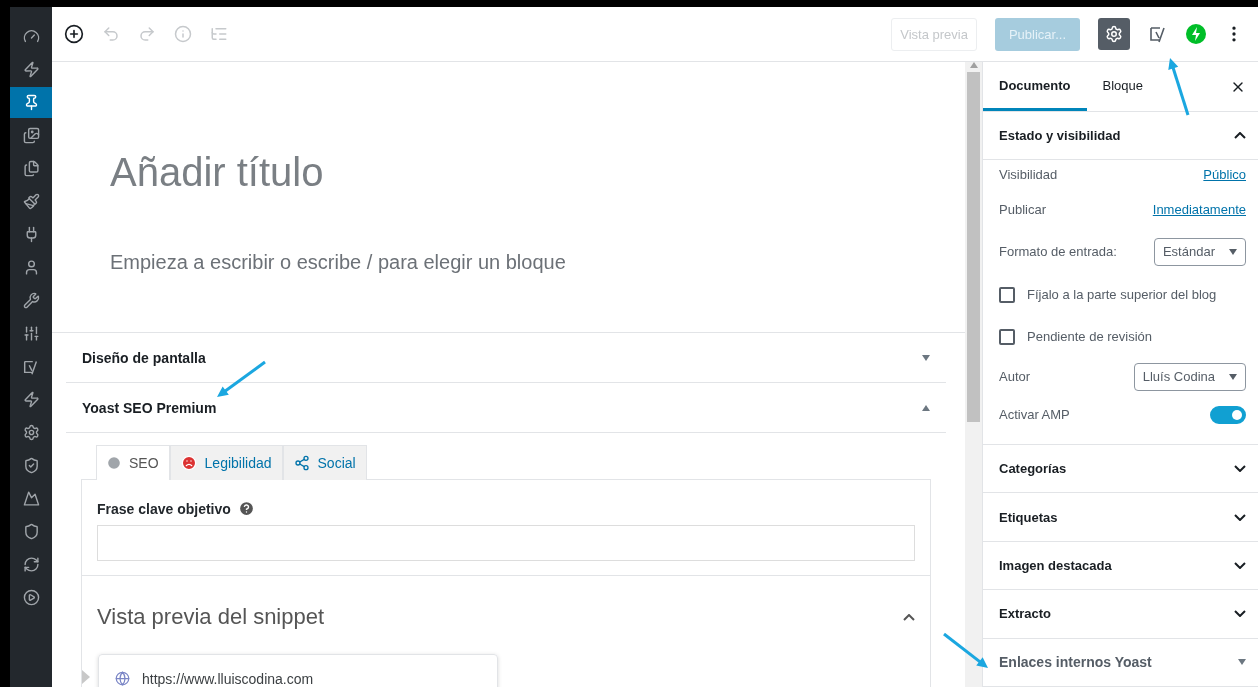  What do you see at coordinates (1090, 337) in the screenshot?
I see `checkbox-label: Pendiente de revisión` at bounding box center [1090, 337].